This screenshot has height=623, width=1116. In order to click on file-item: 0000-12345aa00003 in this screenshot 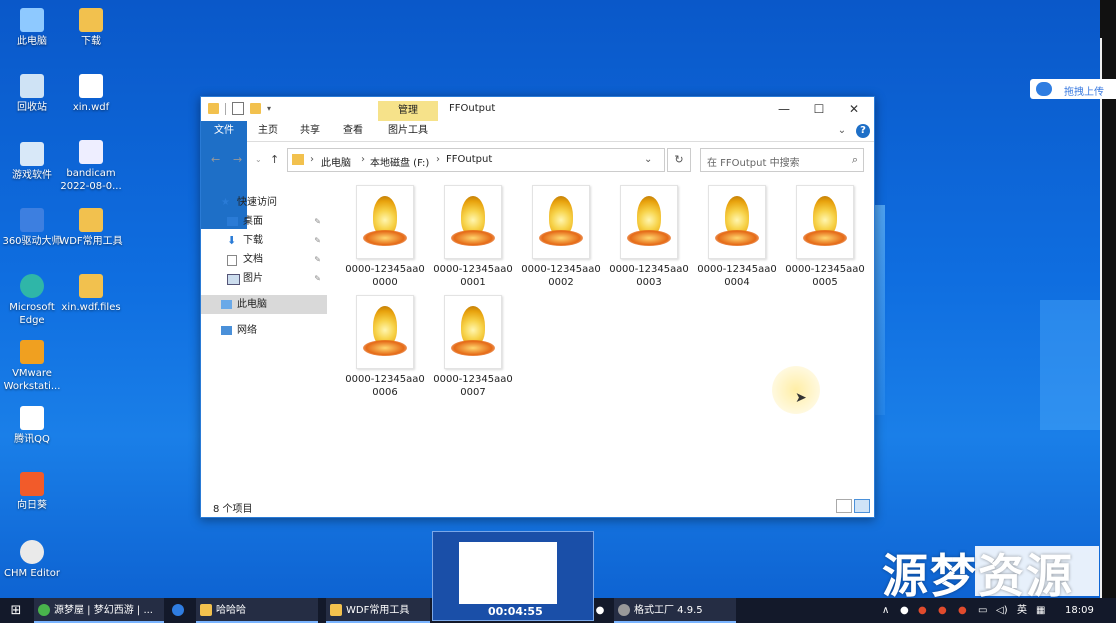, I will do `click(649, 239)`.